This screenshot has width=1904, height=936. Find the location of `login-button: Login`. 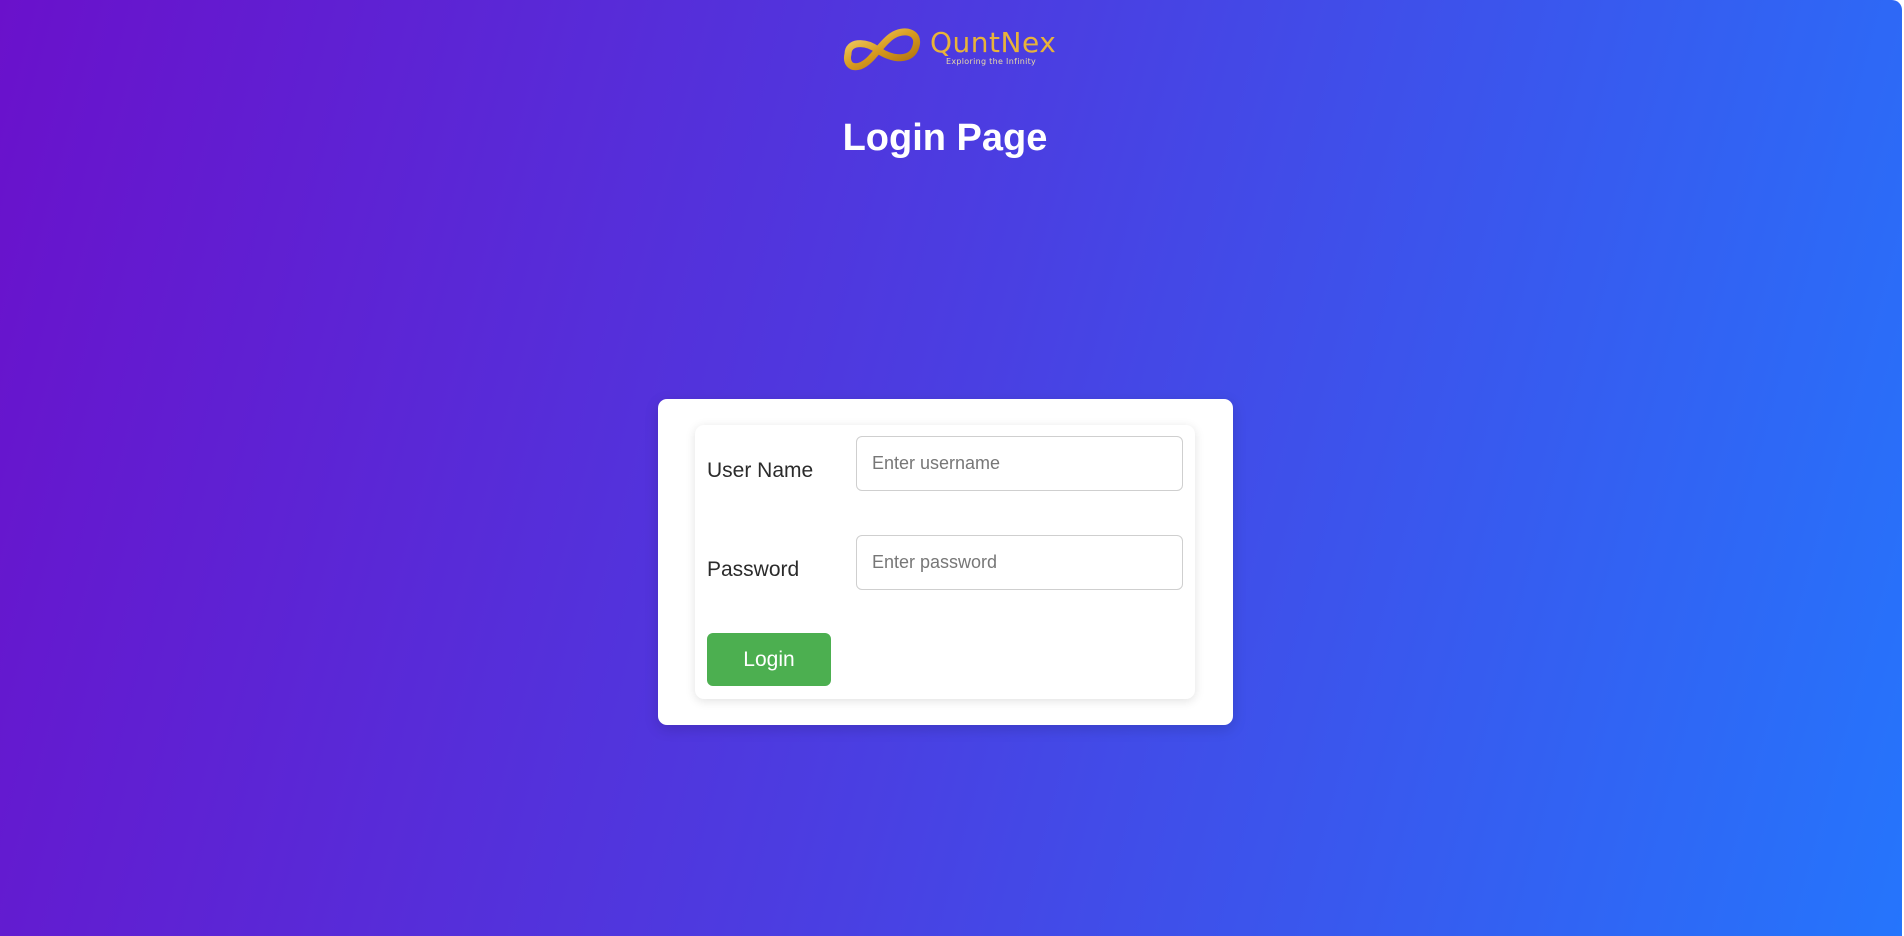

login-button: Login is located at coordinates (769, 659).